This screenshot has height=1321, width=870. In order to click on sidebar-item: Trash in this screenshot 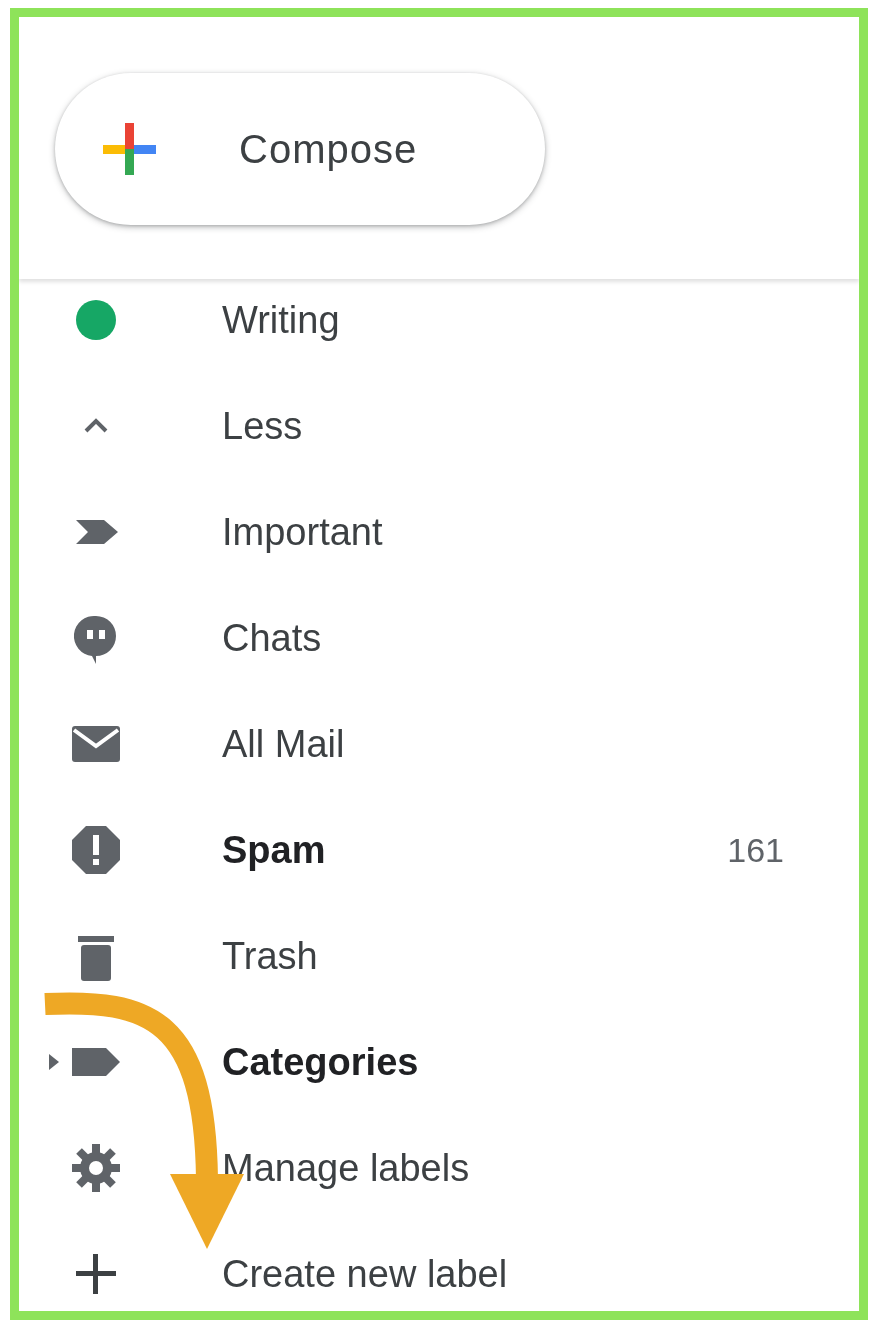, I will do `click(270, 956)`.